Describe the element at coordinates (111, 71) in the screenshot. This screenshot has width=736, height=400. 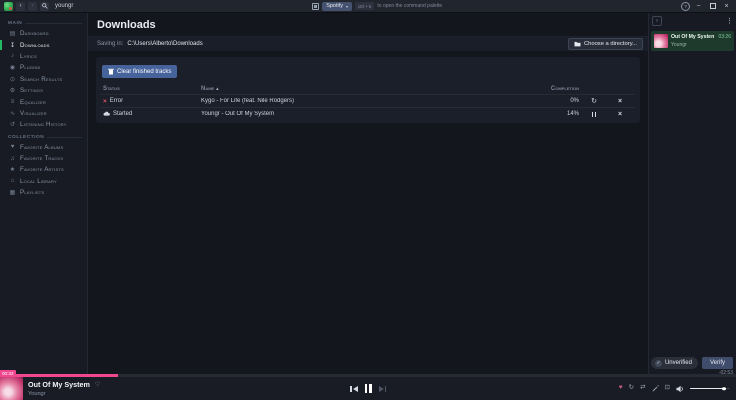
I see `trash-icon` at that location.